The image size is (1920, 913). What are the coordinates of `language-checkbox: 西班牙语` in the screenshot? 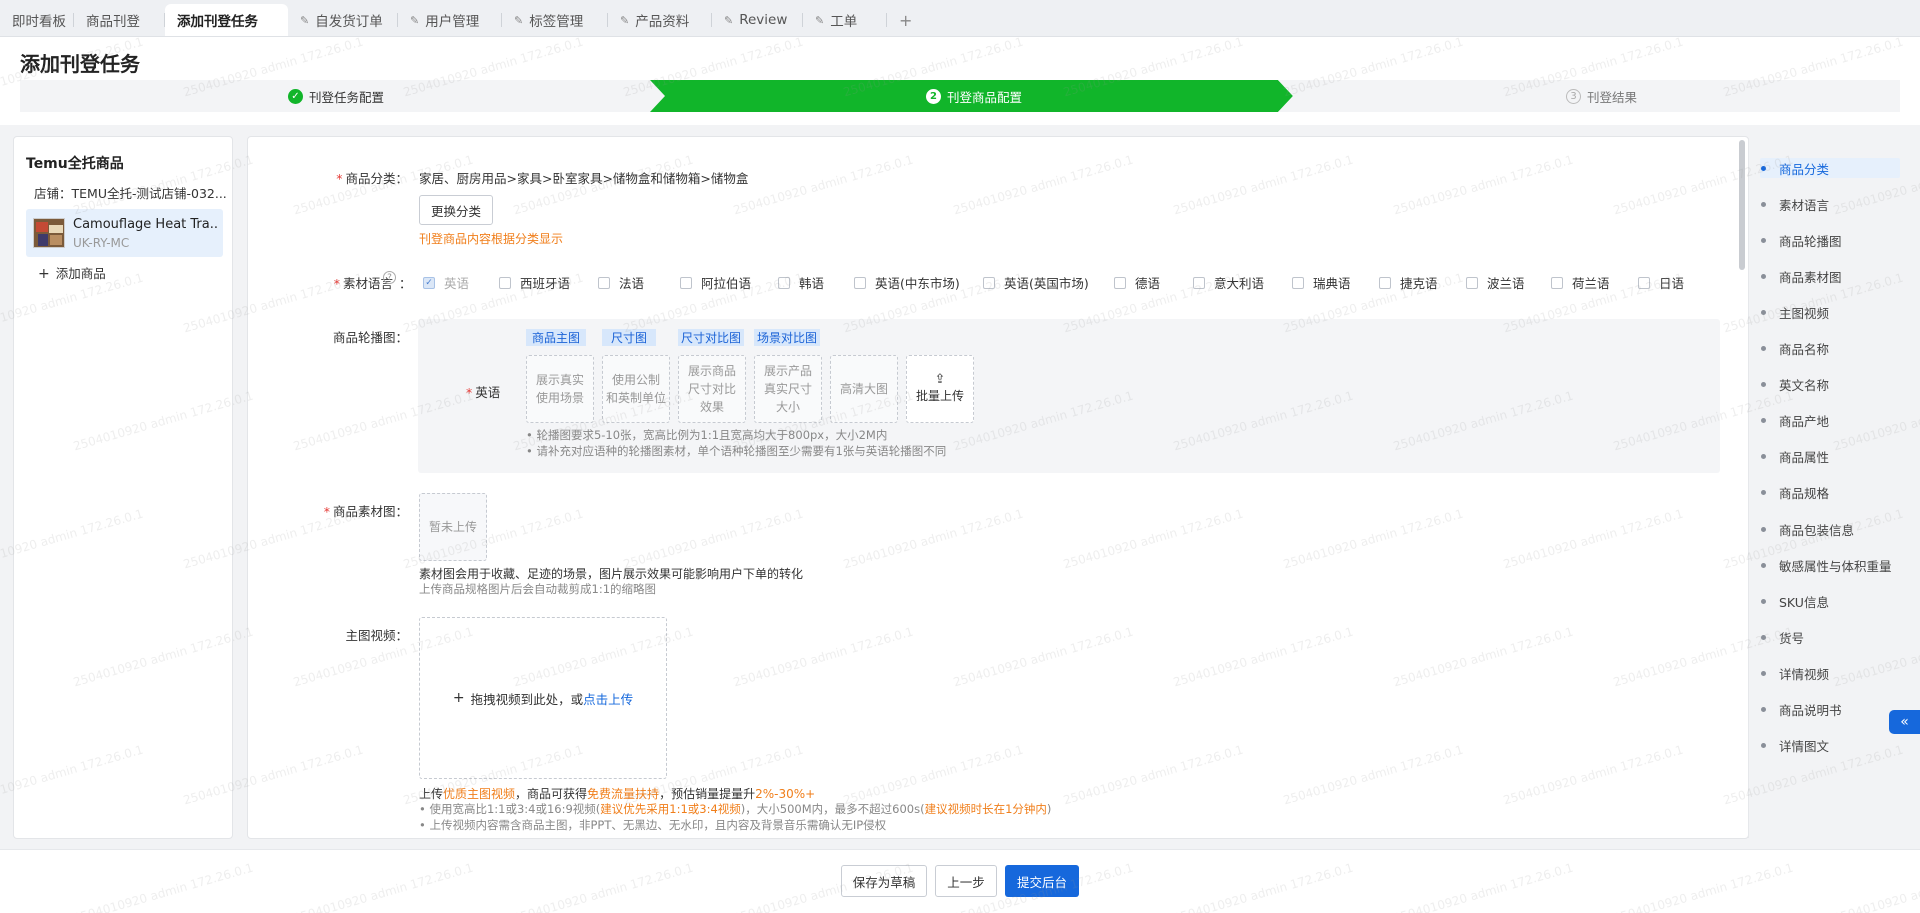 It's located at (534, 282).